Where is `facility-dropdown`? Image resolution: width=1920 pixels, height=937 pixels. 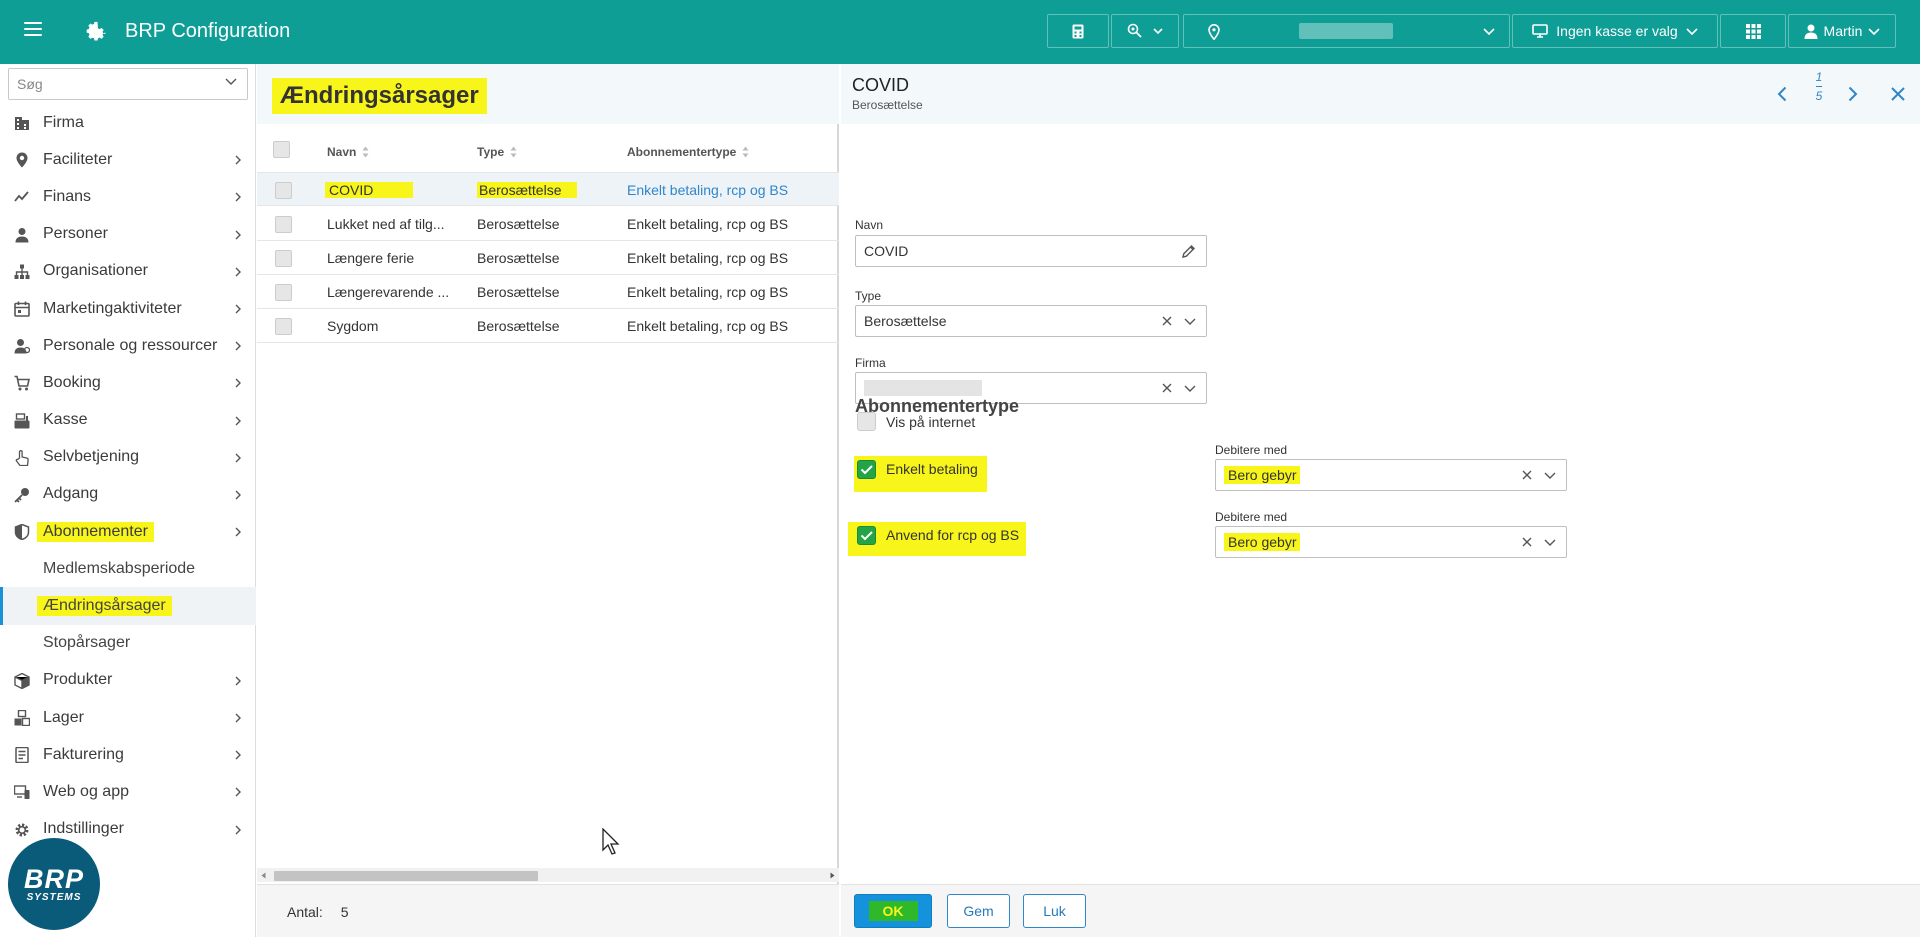
facility-dropdown is located at coordinates (1346, 31).